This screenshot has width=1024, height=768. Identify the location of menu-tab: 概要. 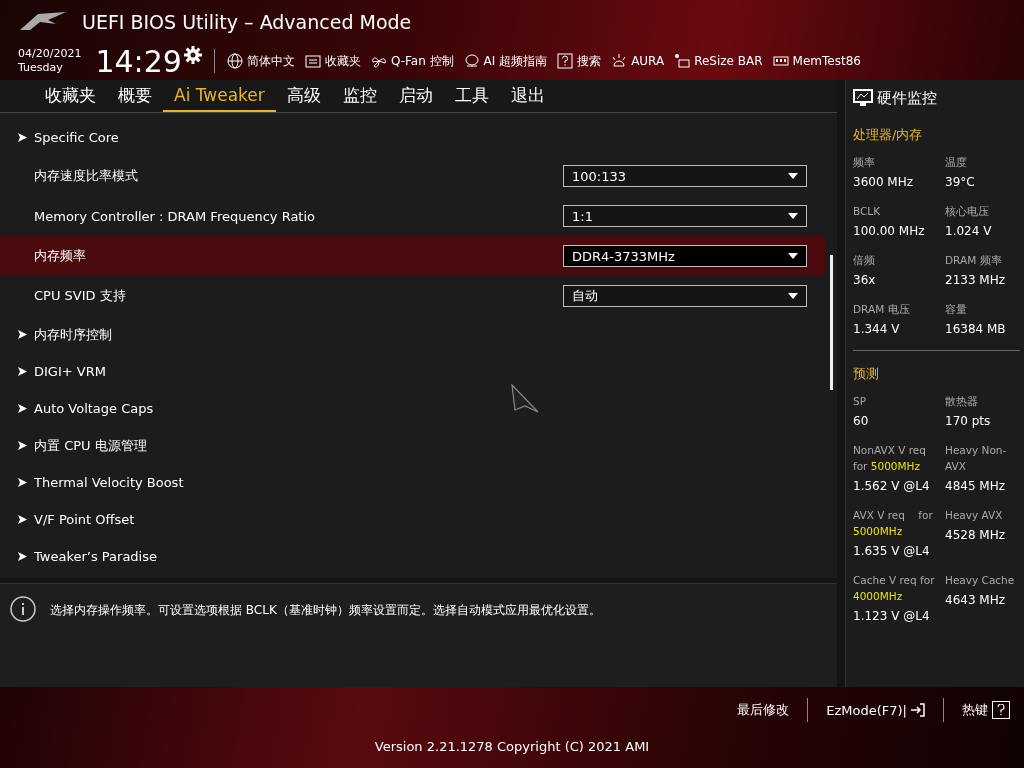
(135, 96).